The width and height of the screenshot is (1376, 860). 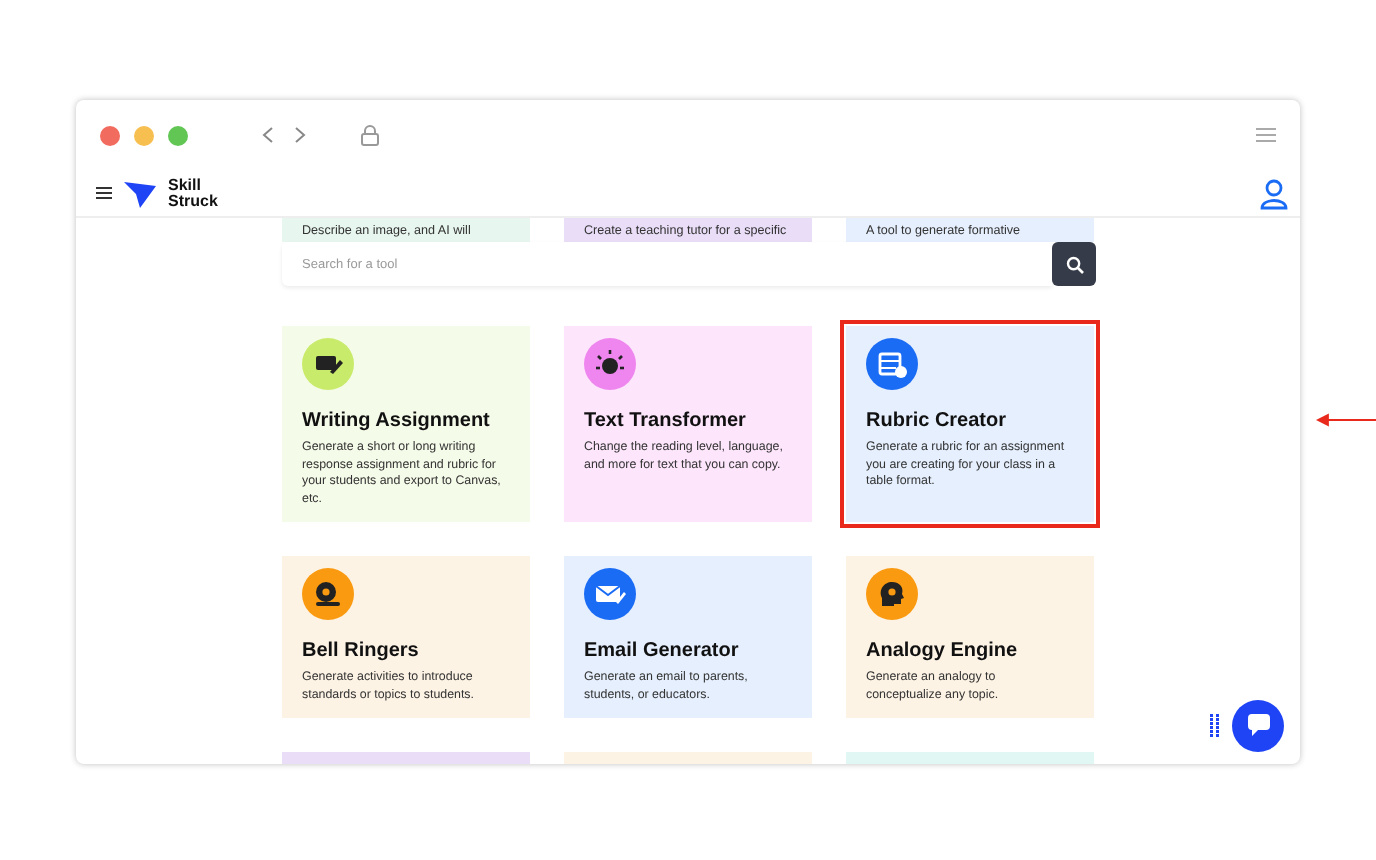 I want to click on logo-icon, so click(x=140, y=193).